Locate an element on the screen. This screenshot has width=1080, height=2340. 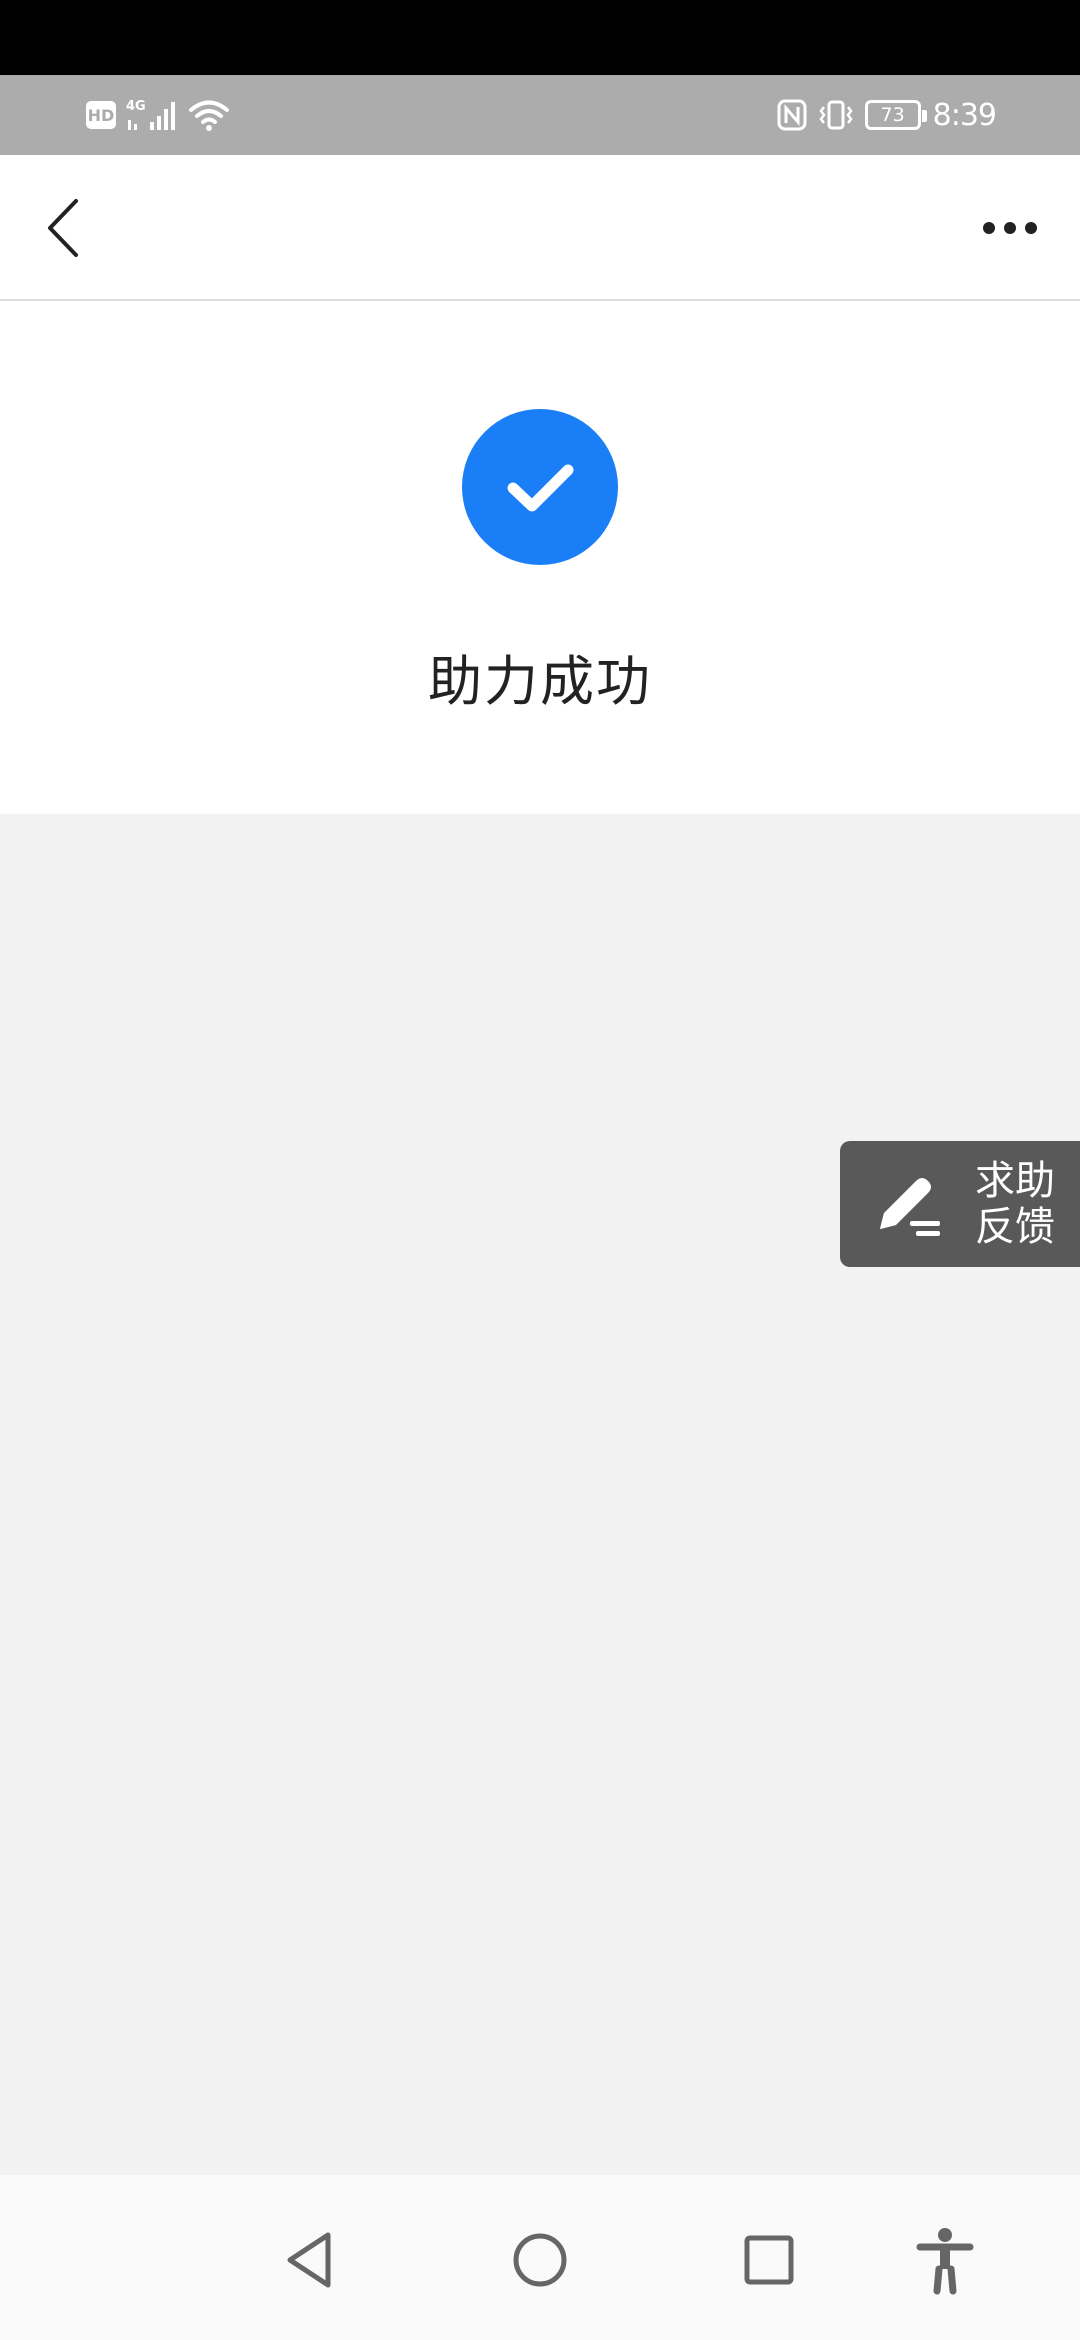
feedback-label-line2: 反馈 is located at coordinates (1015, 1227).